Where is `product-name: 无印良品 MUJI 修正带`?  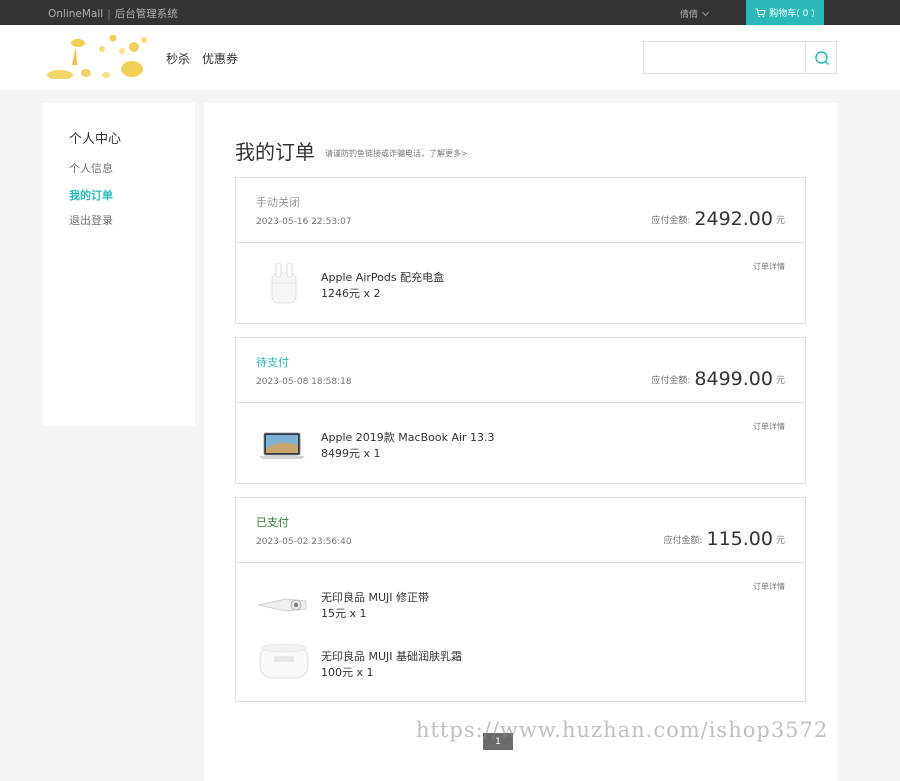 product-name: 无印良品 MUJI 修正带 is located at coordinates (375, 597).